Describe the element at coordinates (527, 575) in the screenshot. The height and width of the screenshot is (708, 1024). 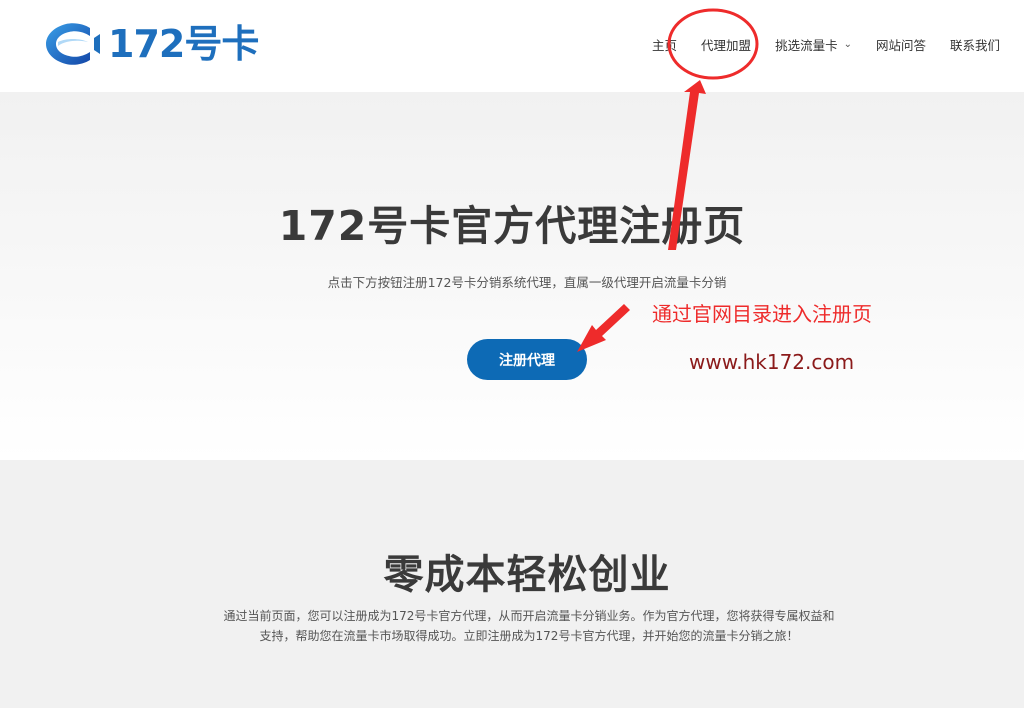
I see `section-title: 零成本轻松创业` at that location.